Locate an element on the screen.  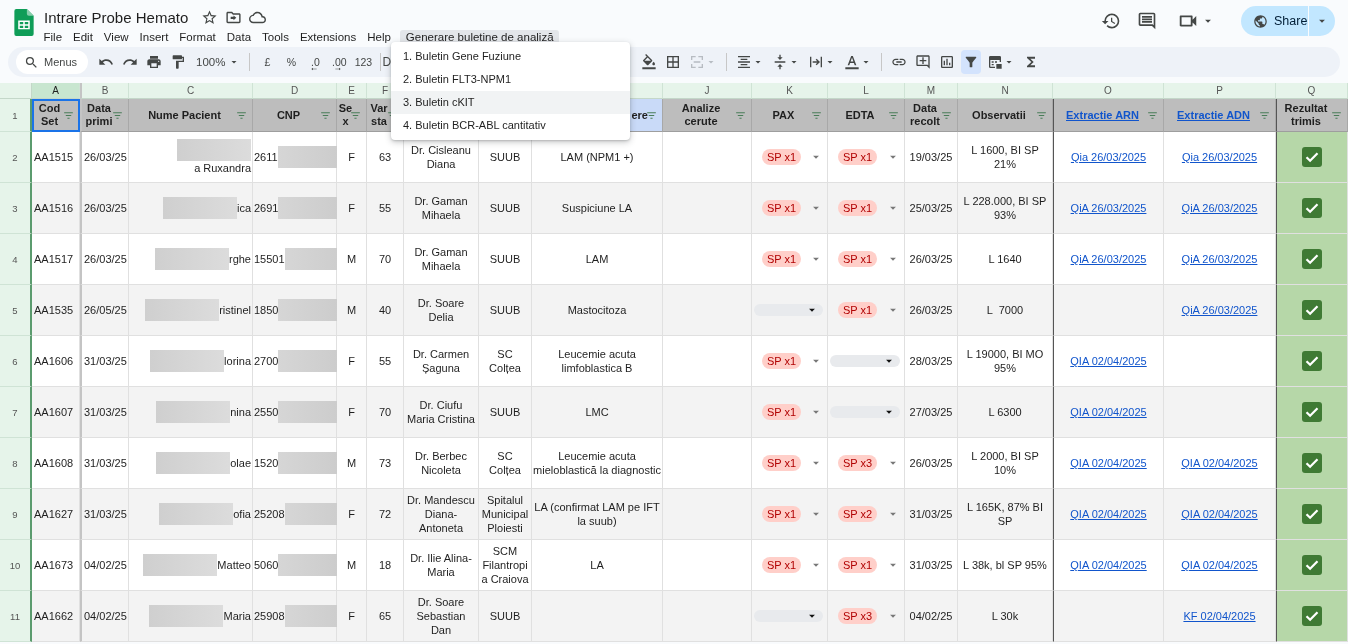
header-cell: Extractie ARN is located at coordinates (1108, 115).